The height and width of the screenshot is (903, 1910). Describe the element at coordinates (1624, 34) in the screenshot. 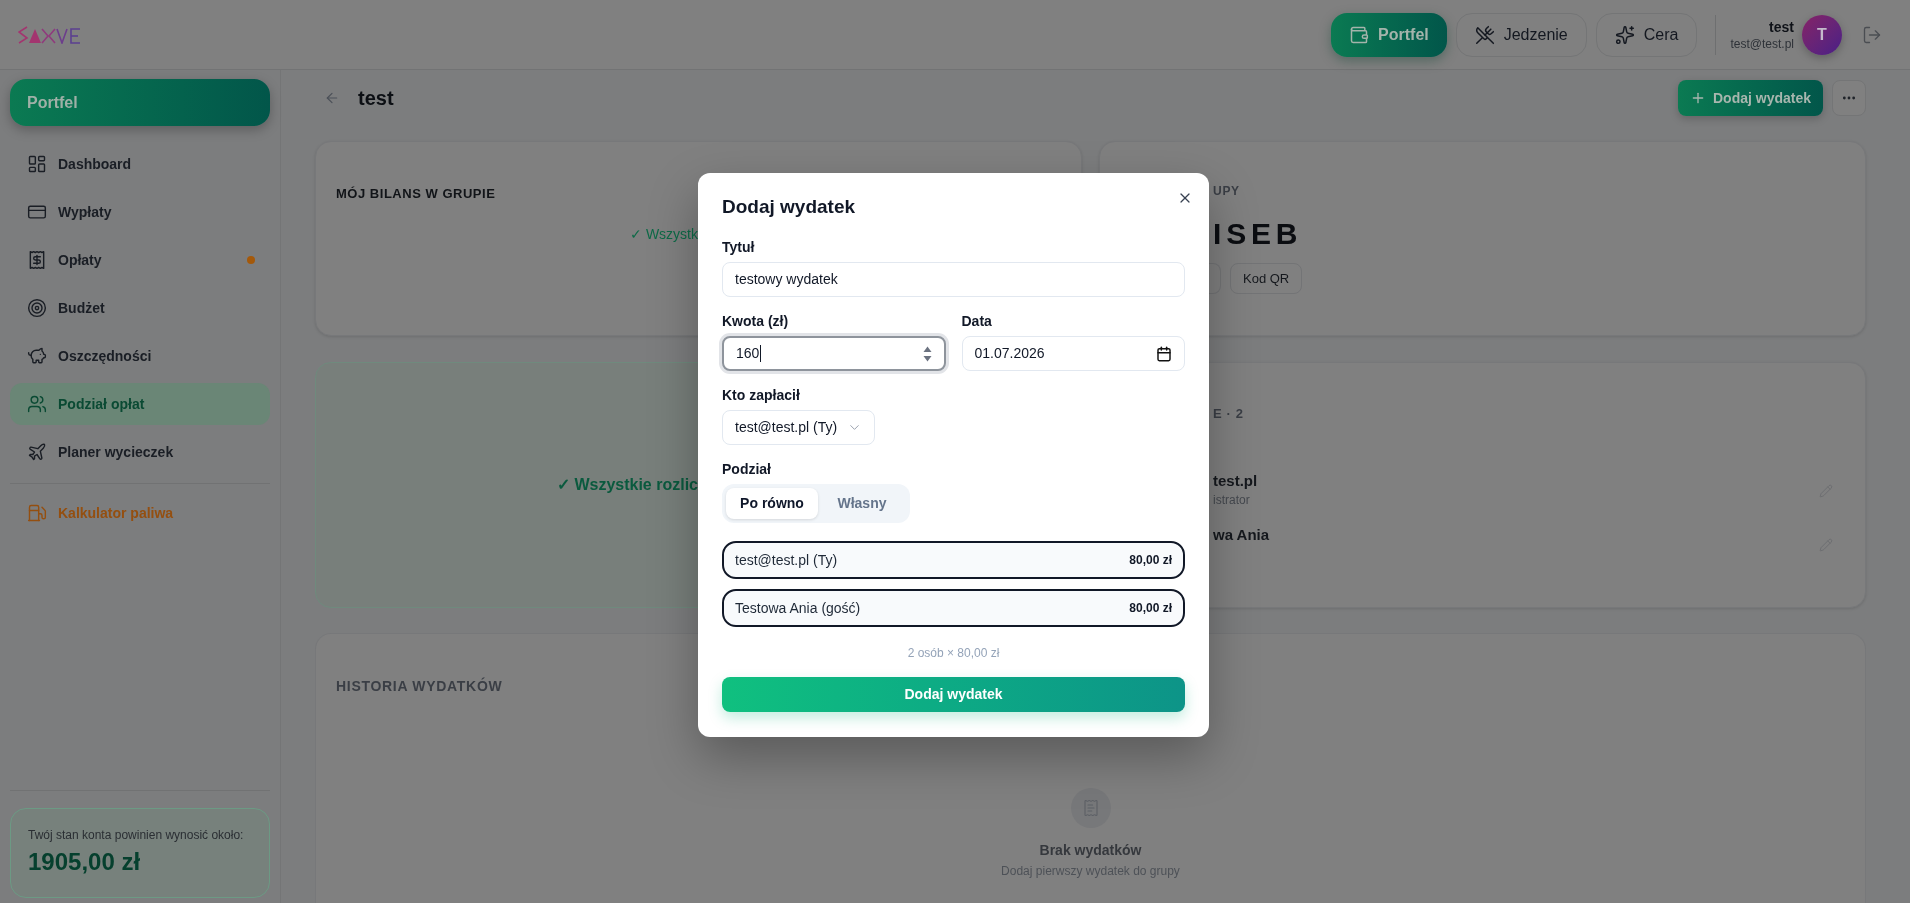

I see `sparkles-icon` at that location.